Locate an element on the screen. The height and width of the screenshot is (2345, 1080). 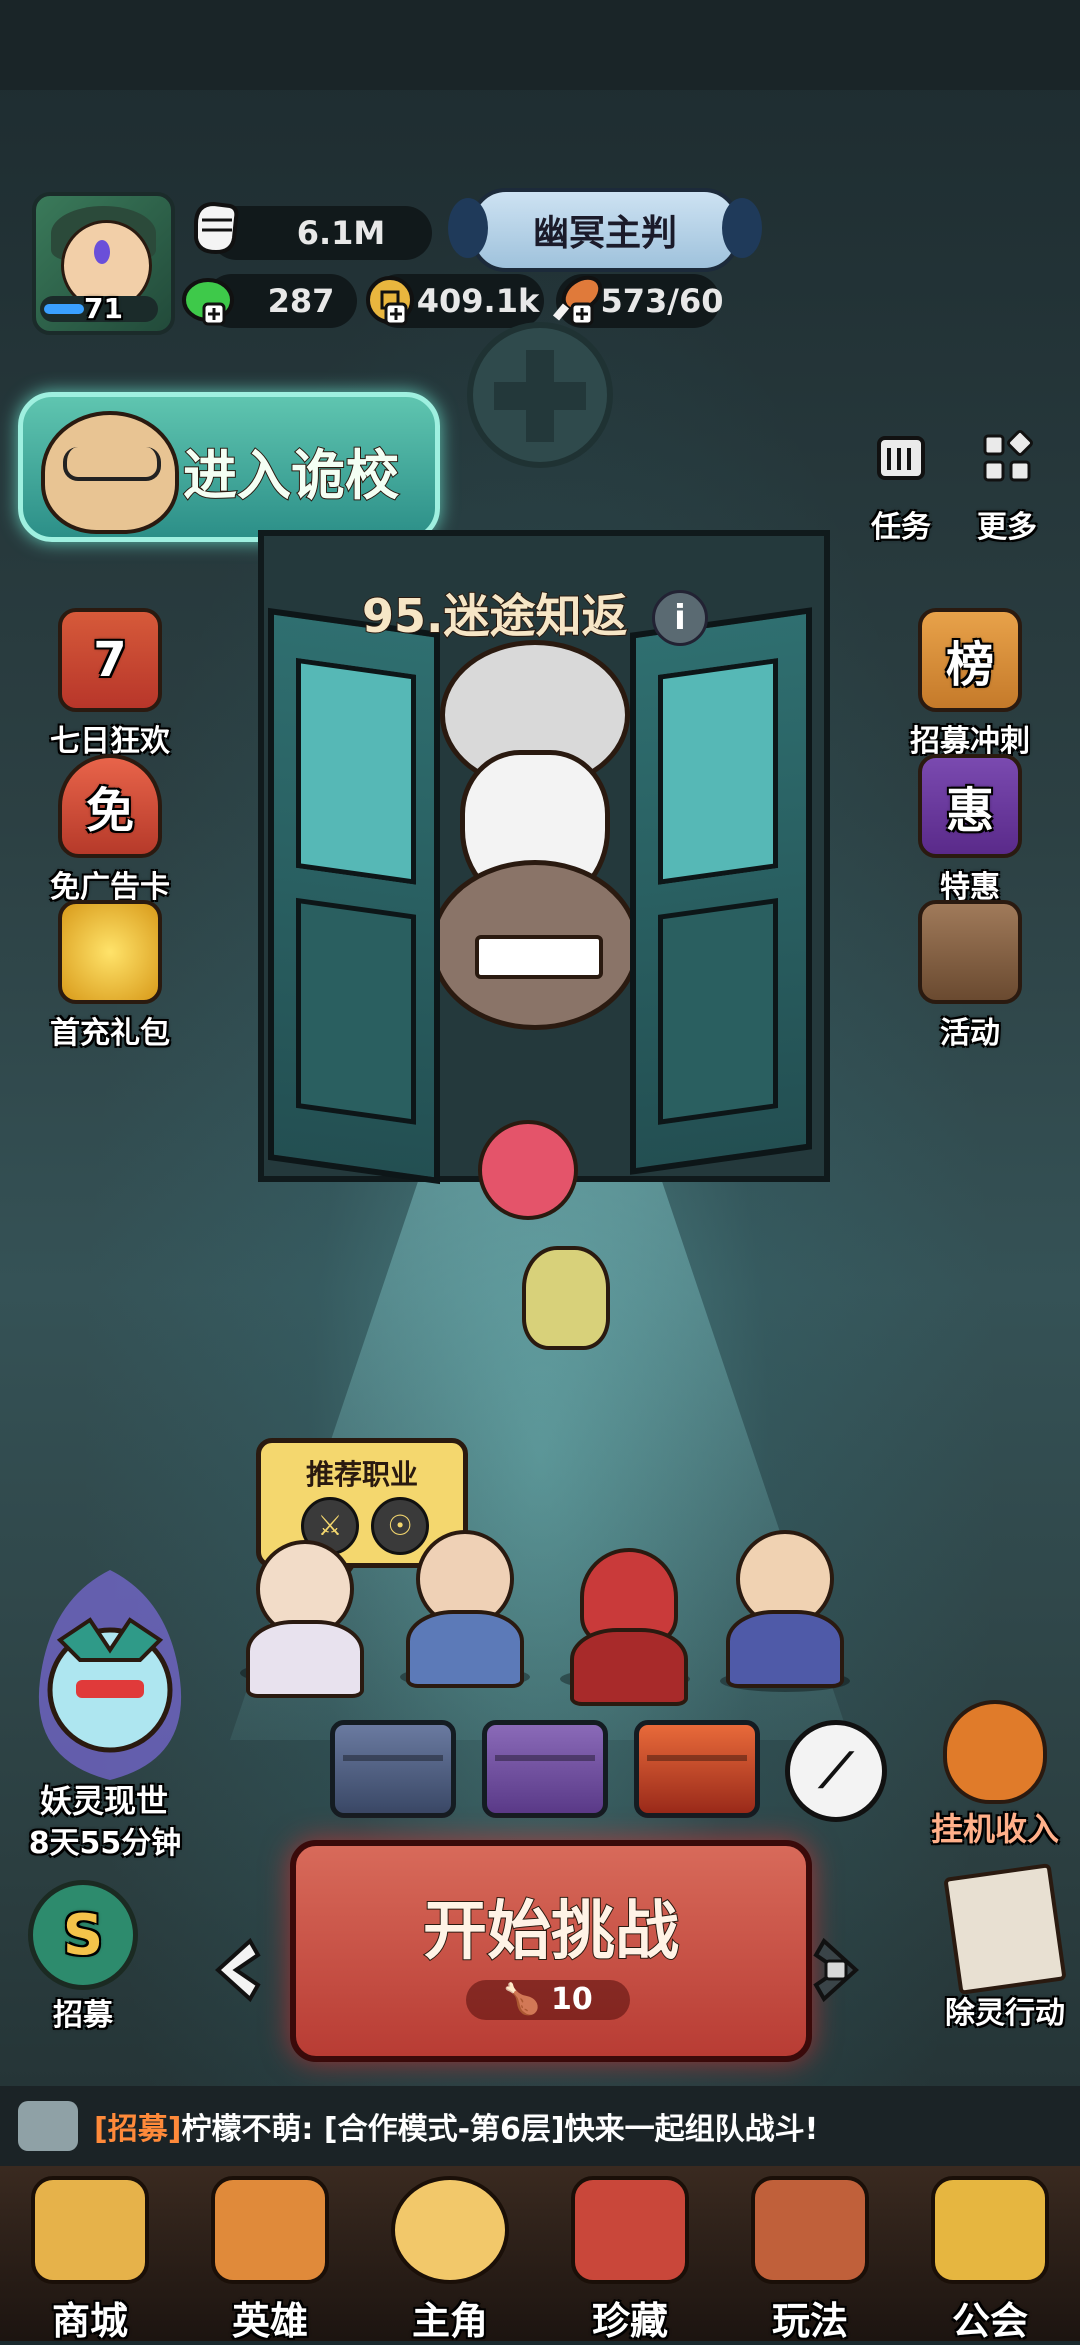
idle-income-label: 挂机收入 is located at coordinates (994, 1829).